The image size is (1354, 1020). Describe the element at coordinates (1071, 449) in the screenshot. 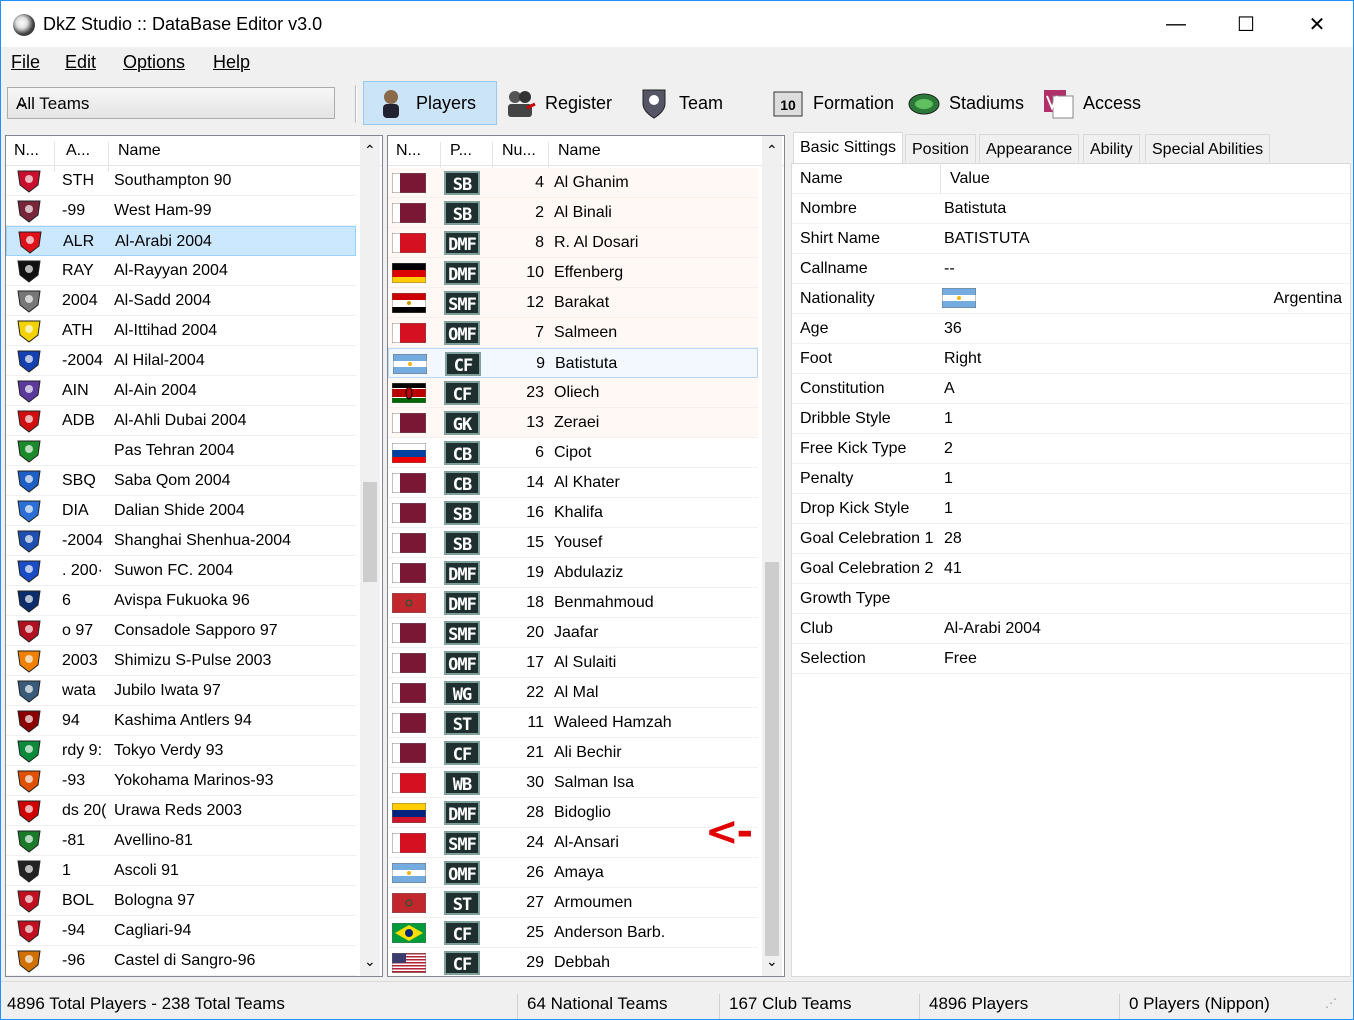

I see `property-row: Free Kick Type 2` at that location.